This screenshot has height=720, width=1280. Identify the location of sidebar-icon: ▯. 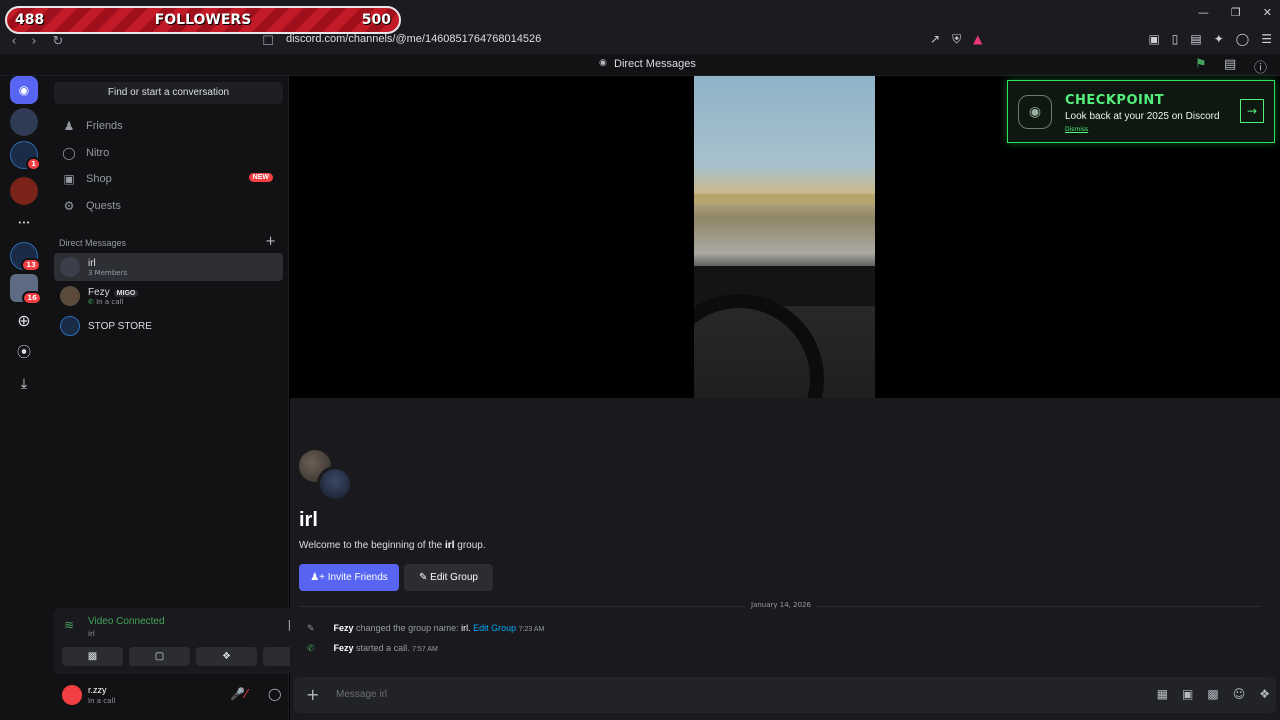
(1175, 39).